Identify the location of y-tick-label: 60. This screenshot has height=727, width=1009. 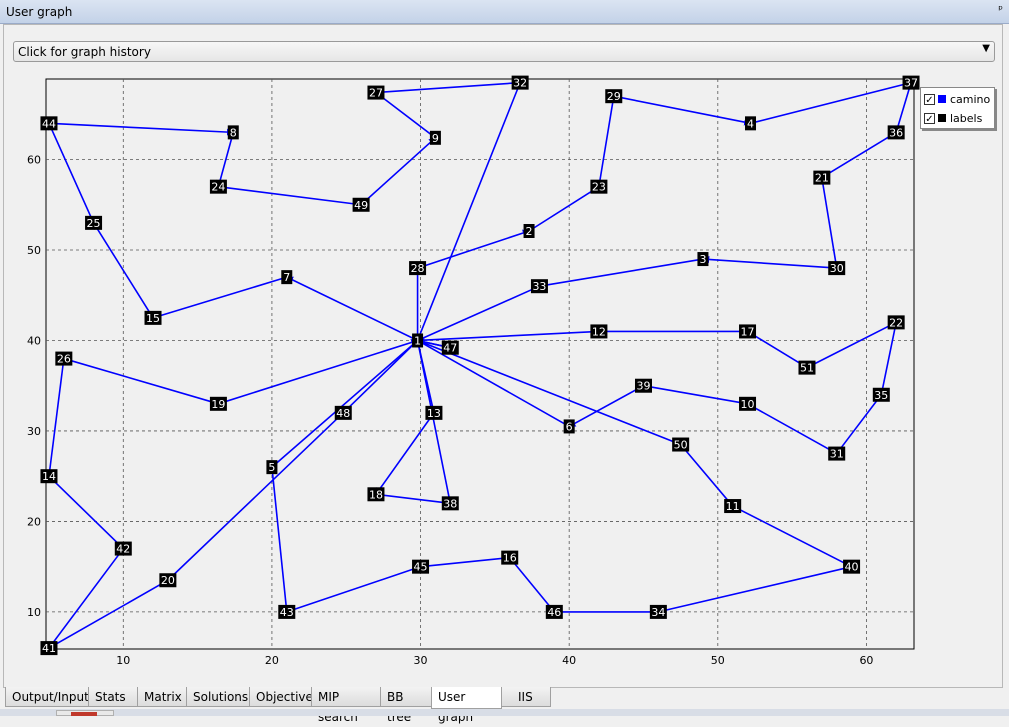
(34, 160).